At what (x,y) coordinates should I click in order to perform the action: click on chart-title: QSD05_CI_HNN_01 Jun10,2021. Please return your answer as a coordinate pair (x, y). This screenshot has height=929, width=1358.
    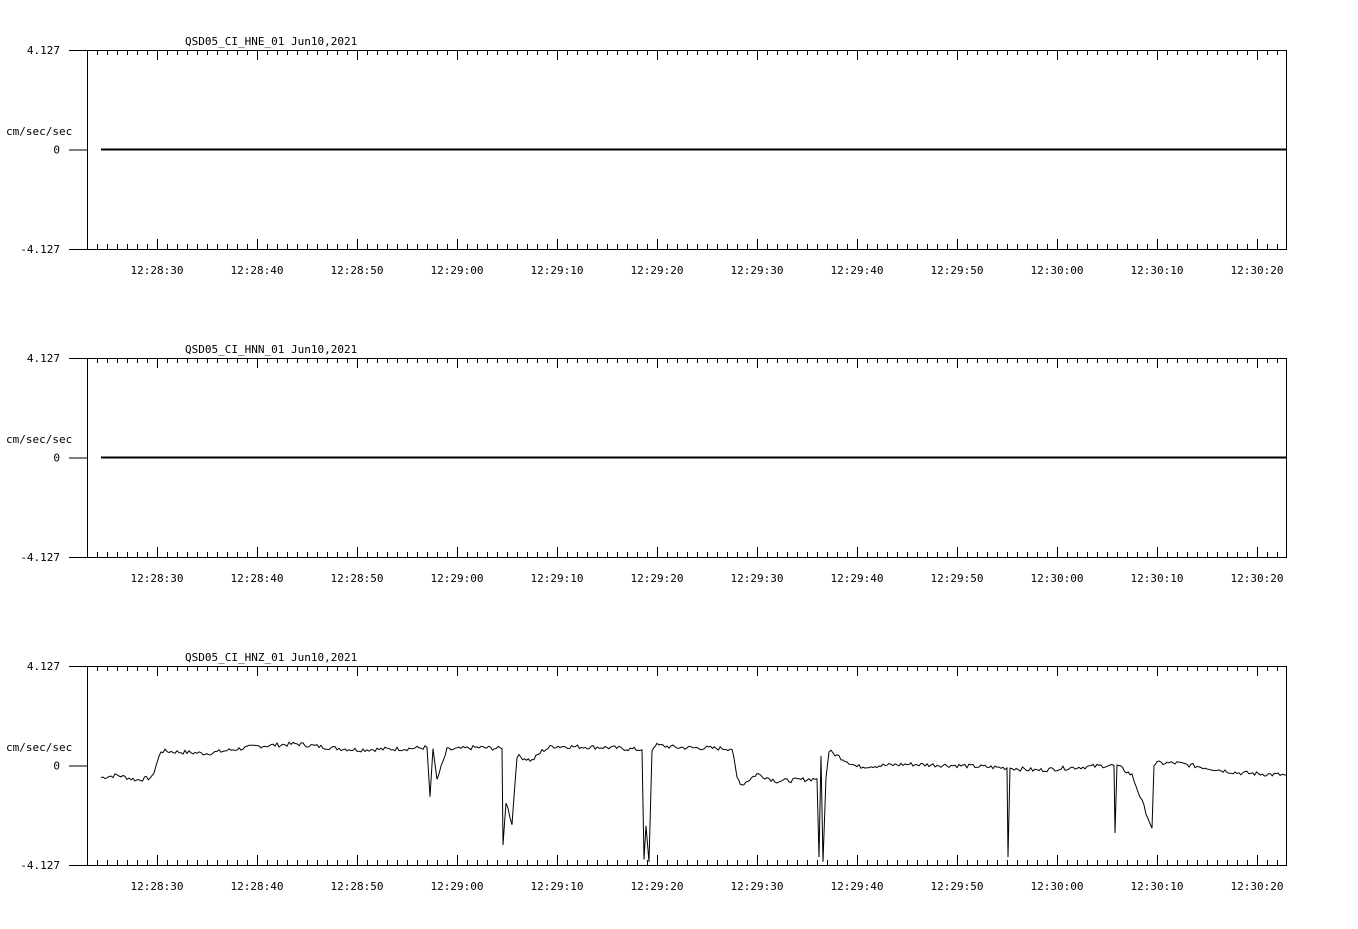
    Looking at the image, I should click on (271, 349).